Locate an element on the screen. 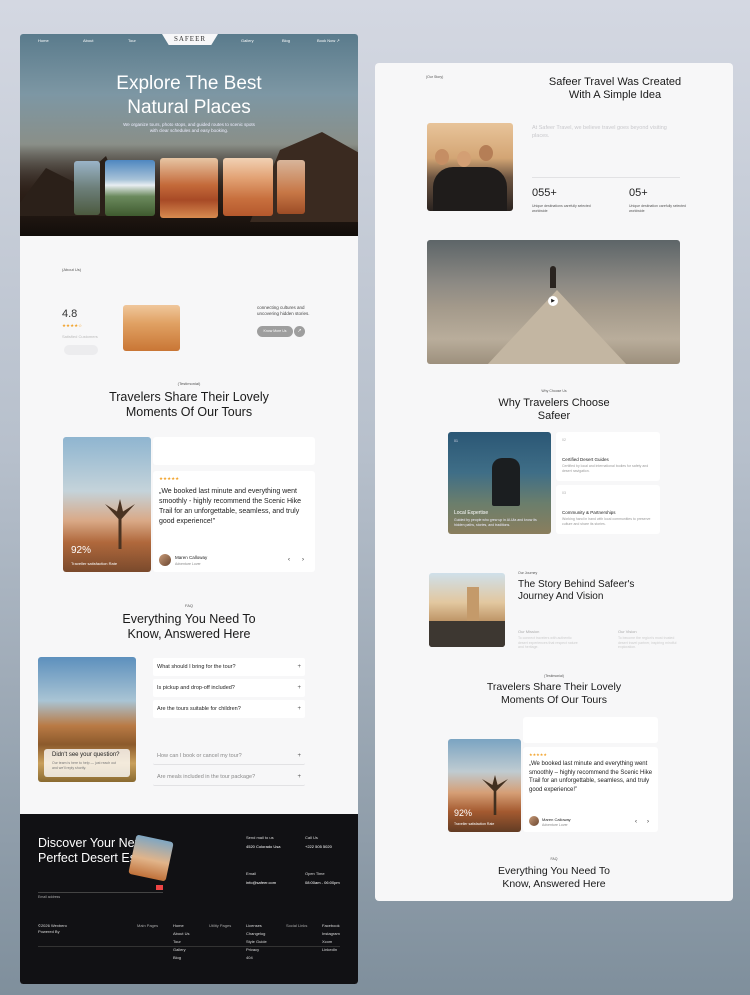 This screenshot has width=750, height=995. why-tag: Why Choose Us is located at coordinates (554, 391).